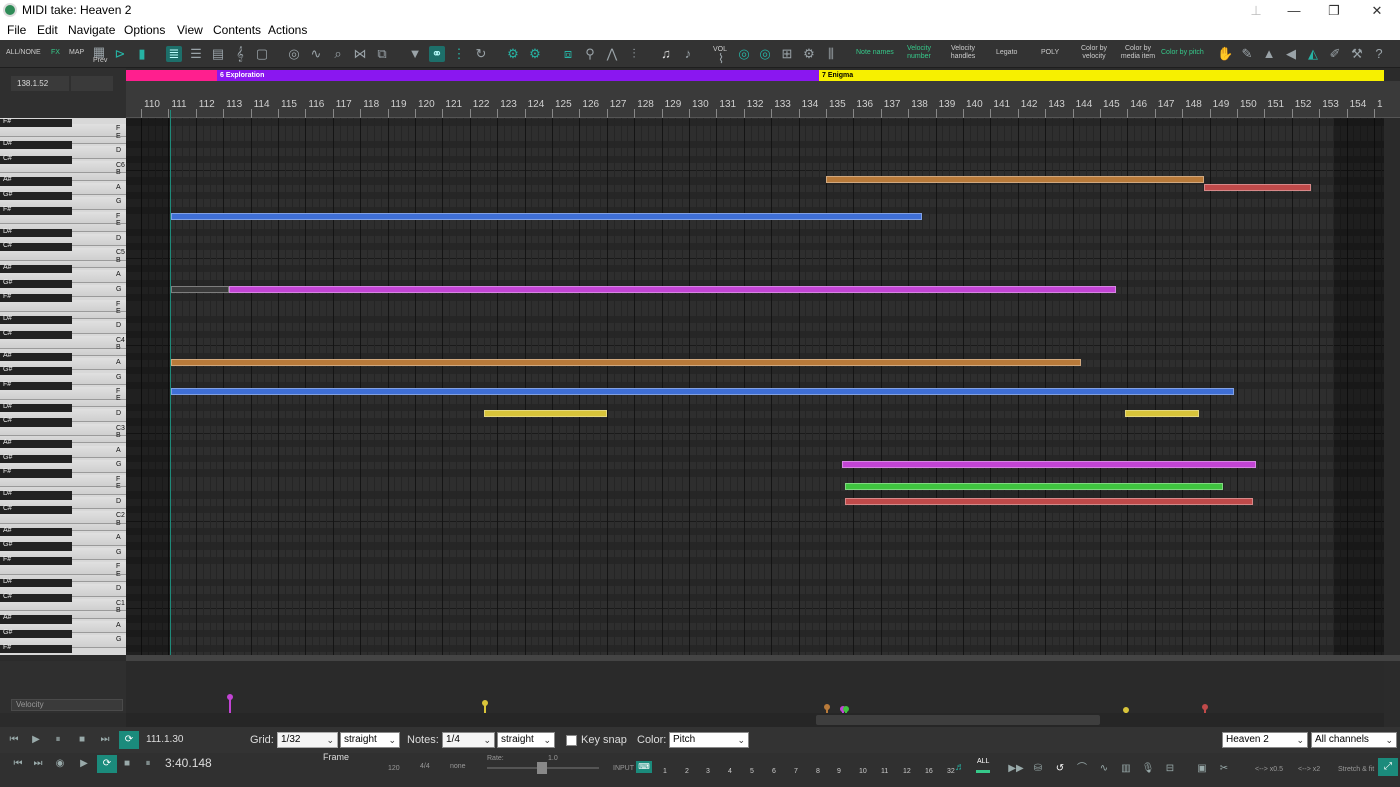  Describe the element at coordinates (709, 740) in the screenshot. I see `color-mode-select: Pitch ⌄` at that location.